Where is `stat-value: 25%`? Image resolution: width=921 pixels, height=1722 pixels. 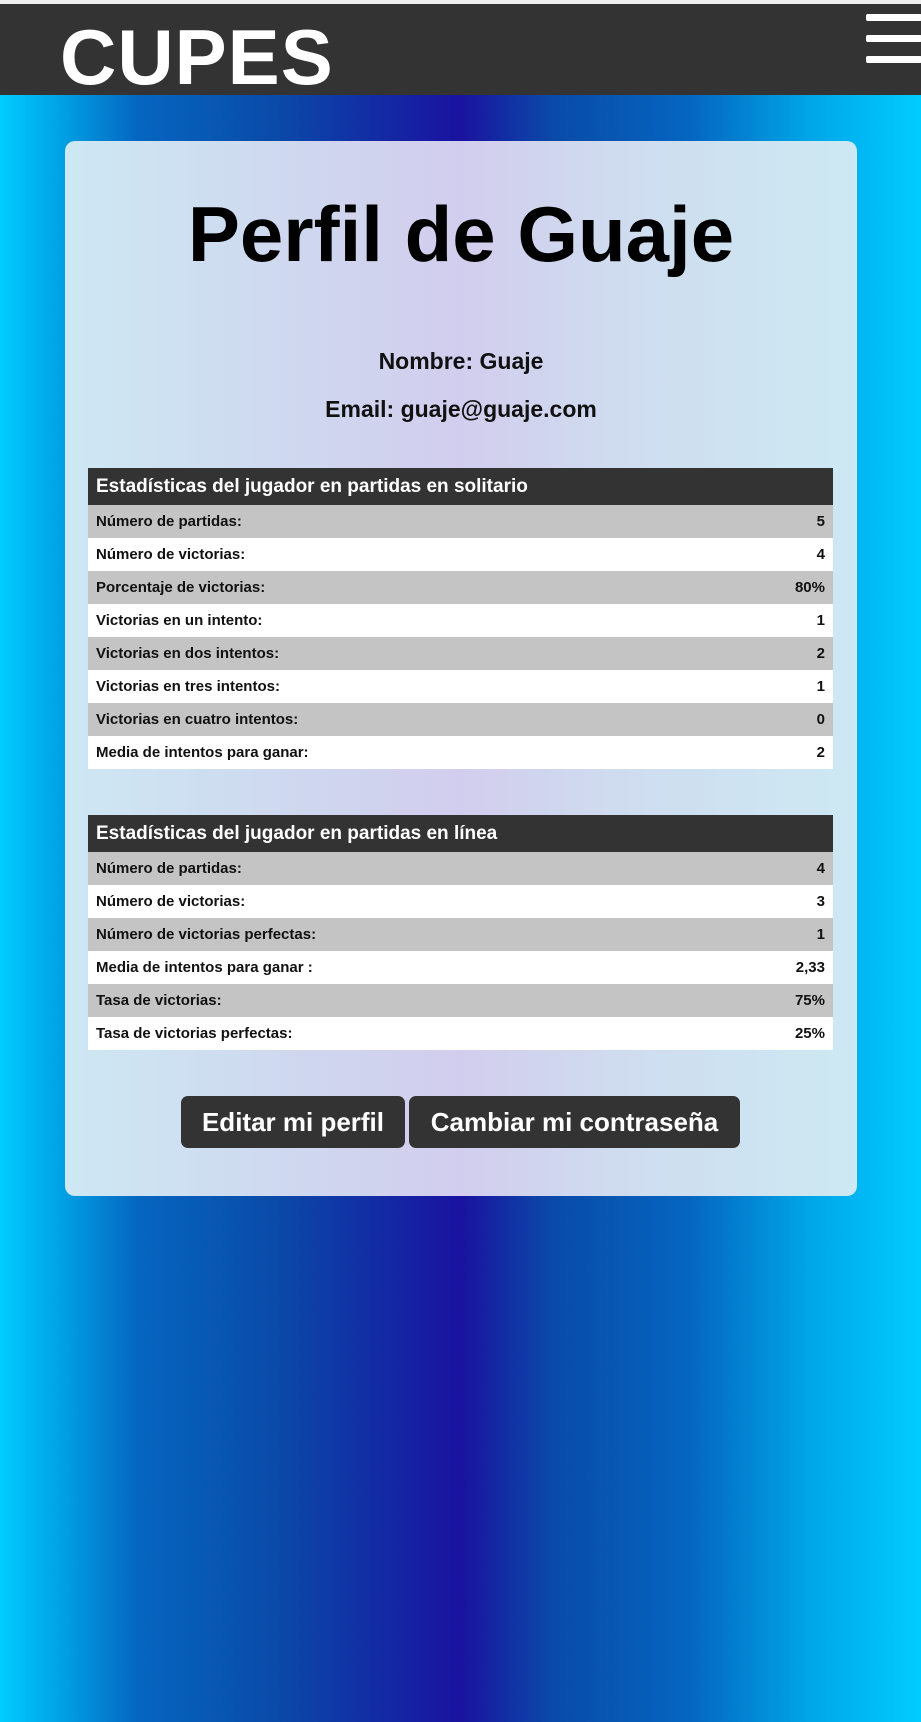
stat-value: 25% is located at coordinates (770, 1033).